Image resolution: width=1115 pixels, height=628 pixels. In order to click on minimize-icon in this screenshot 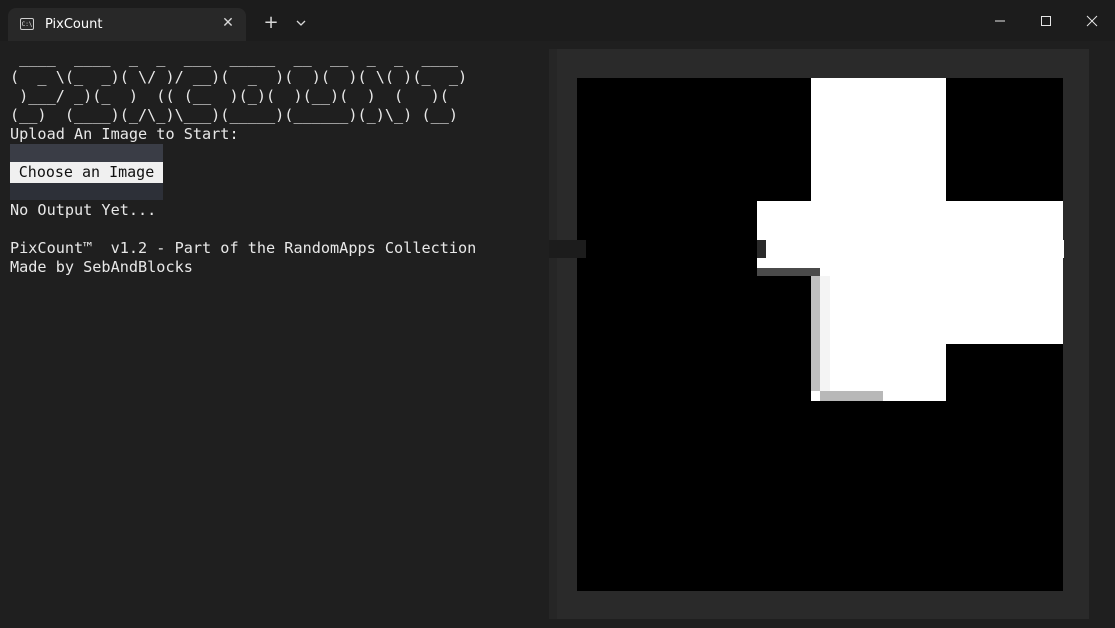, I will do `click(1000, 20)`.